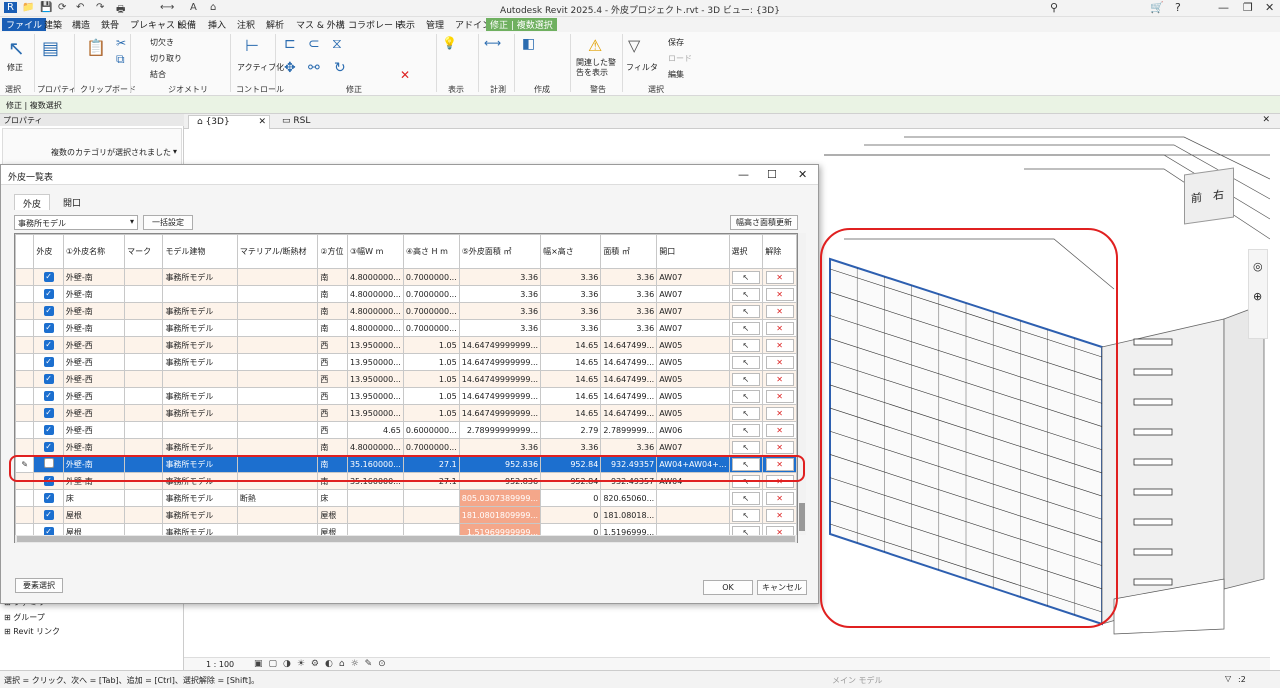  I want to click on opening-cell, so click(693, 498).